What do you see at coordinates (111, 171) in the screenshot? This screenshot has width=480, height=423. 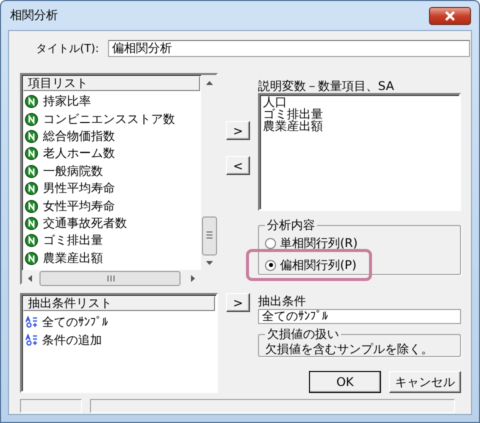 I see `list-item: 一般病院数` at bounding box center [111, 171].